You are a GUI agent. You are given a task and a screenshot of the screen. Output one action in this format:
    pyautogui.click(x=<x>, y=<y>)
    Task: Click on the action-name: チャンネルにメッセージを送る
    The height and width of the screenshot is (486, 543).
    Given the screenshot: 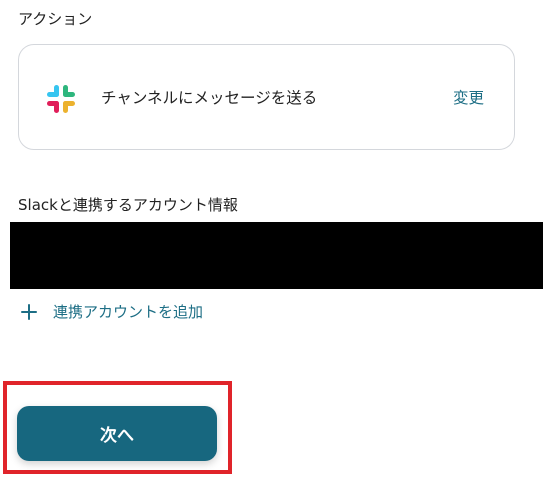 What is the action you would take?
    pyautogui.click(x=209, y=98)
    